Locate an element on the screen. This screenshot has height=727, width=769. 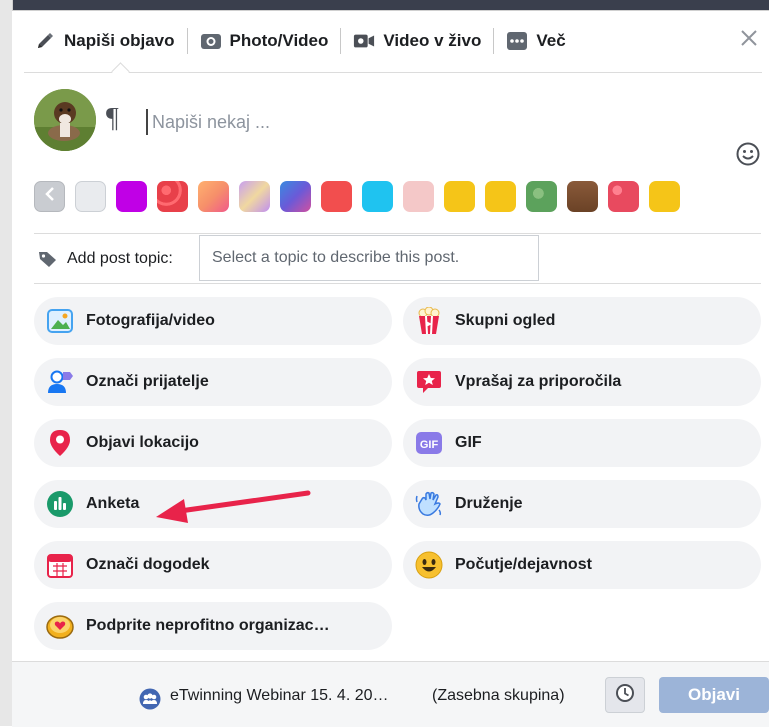
tabs-divider-line is located at coordinates (393, 72).